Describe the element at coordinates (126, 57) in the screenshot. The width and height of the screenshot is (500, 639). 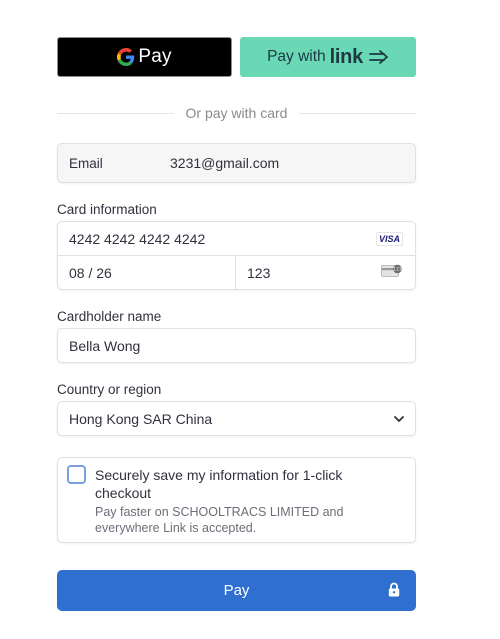
I see `google-g-icon` at that location.